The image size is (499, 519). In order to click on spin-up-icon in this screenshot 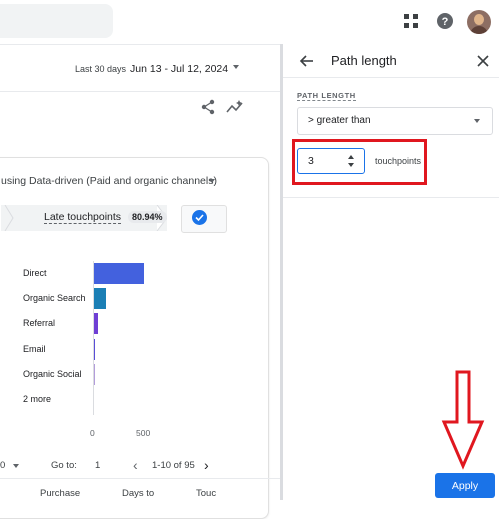, I will do `click(351, 157)`.